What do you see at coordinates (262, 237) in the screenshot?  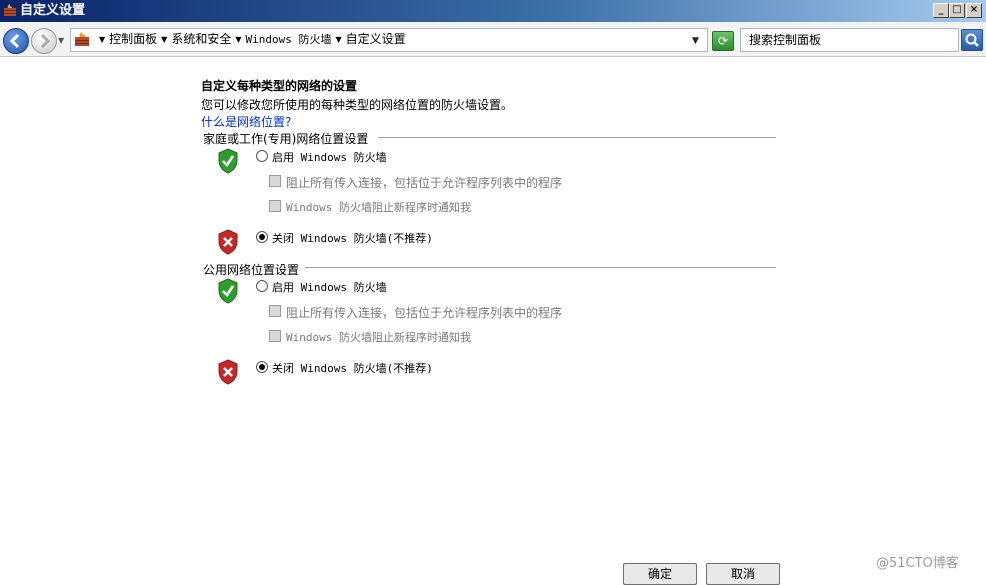 I see `disable-firewall-radio-private` at bounding box center [262, 237].